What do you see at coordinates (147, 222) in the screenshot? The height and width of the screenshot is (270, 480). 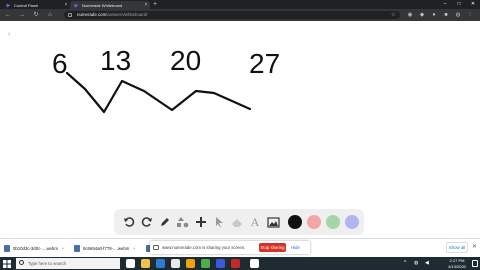 I see `redo-icon` at bounding box center [147, 222].